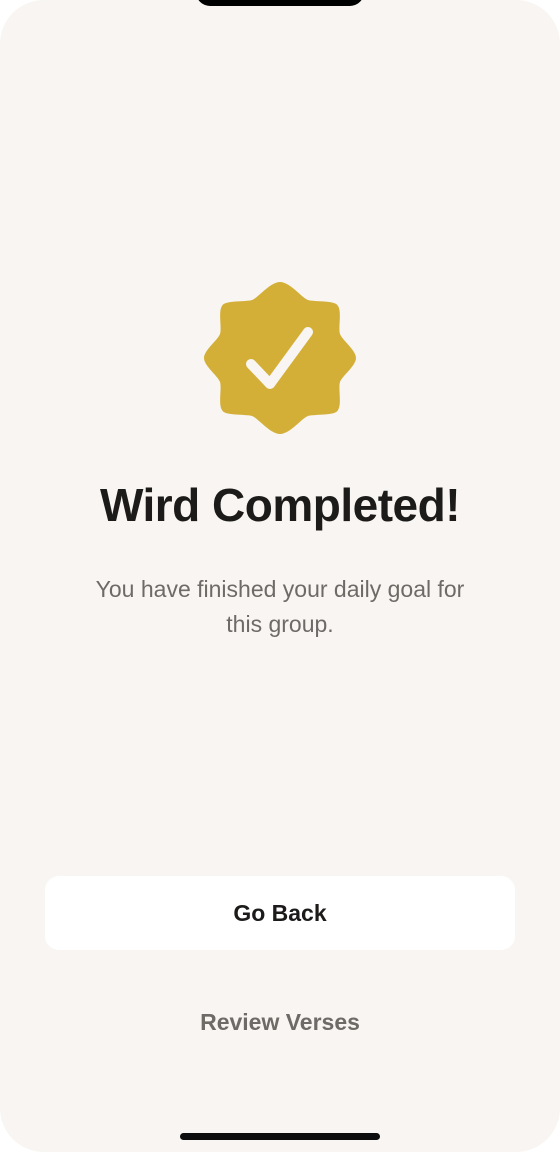 This screenshot has width=560, height=1152. I want to click on review-verses-button: Review Verses, so click(280, 1022).